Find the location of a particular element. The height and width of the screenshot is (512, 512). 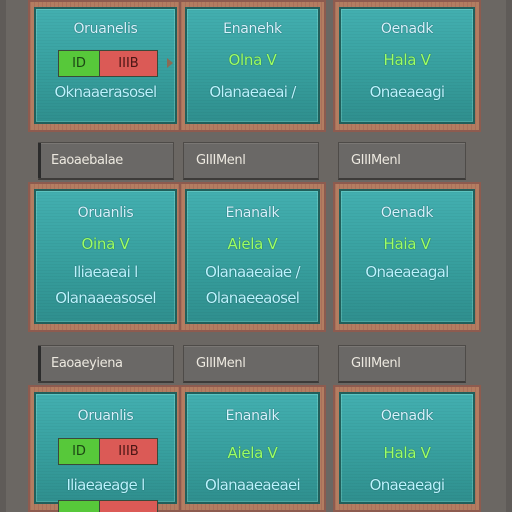

card-title: Enanehk is located at coordinates (252, 29).